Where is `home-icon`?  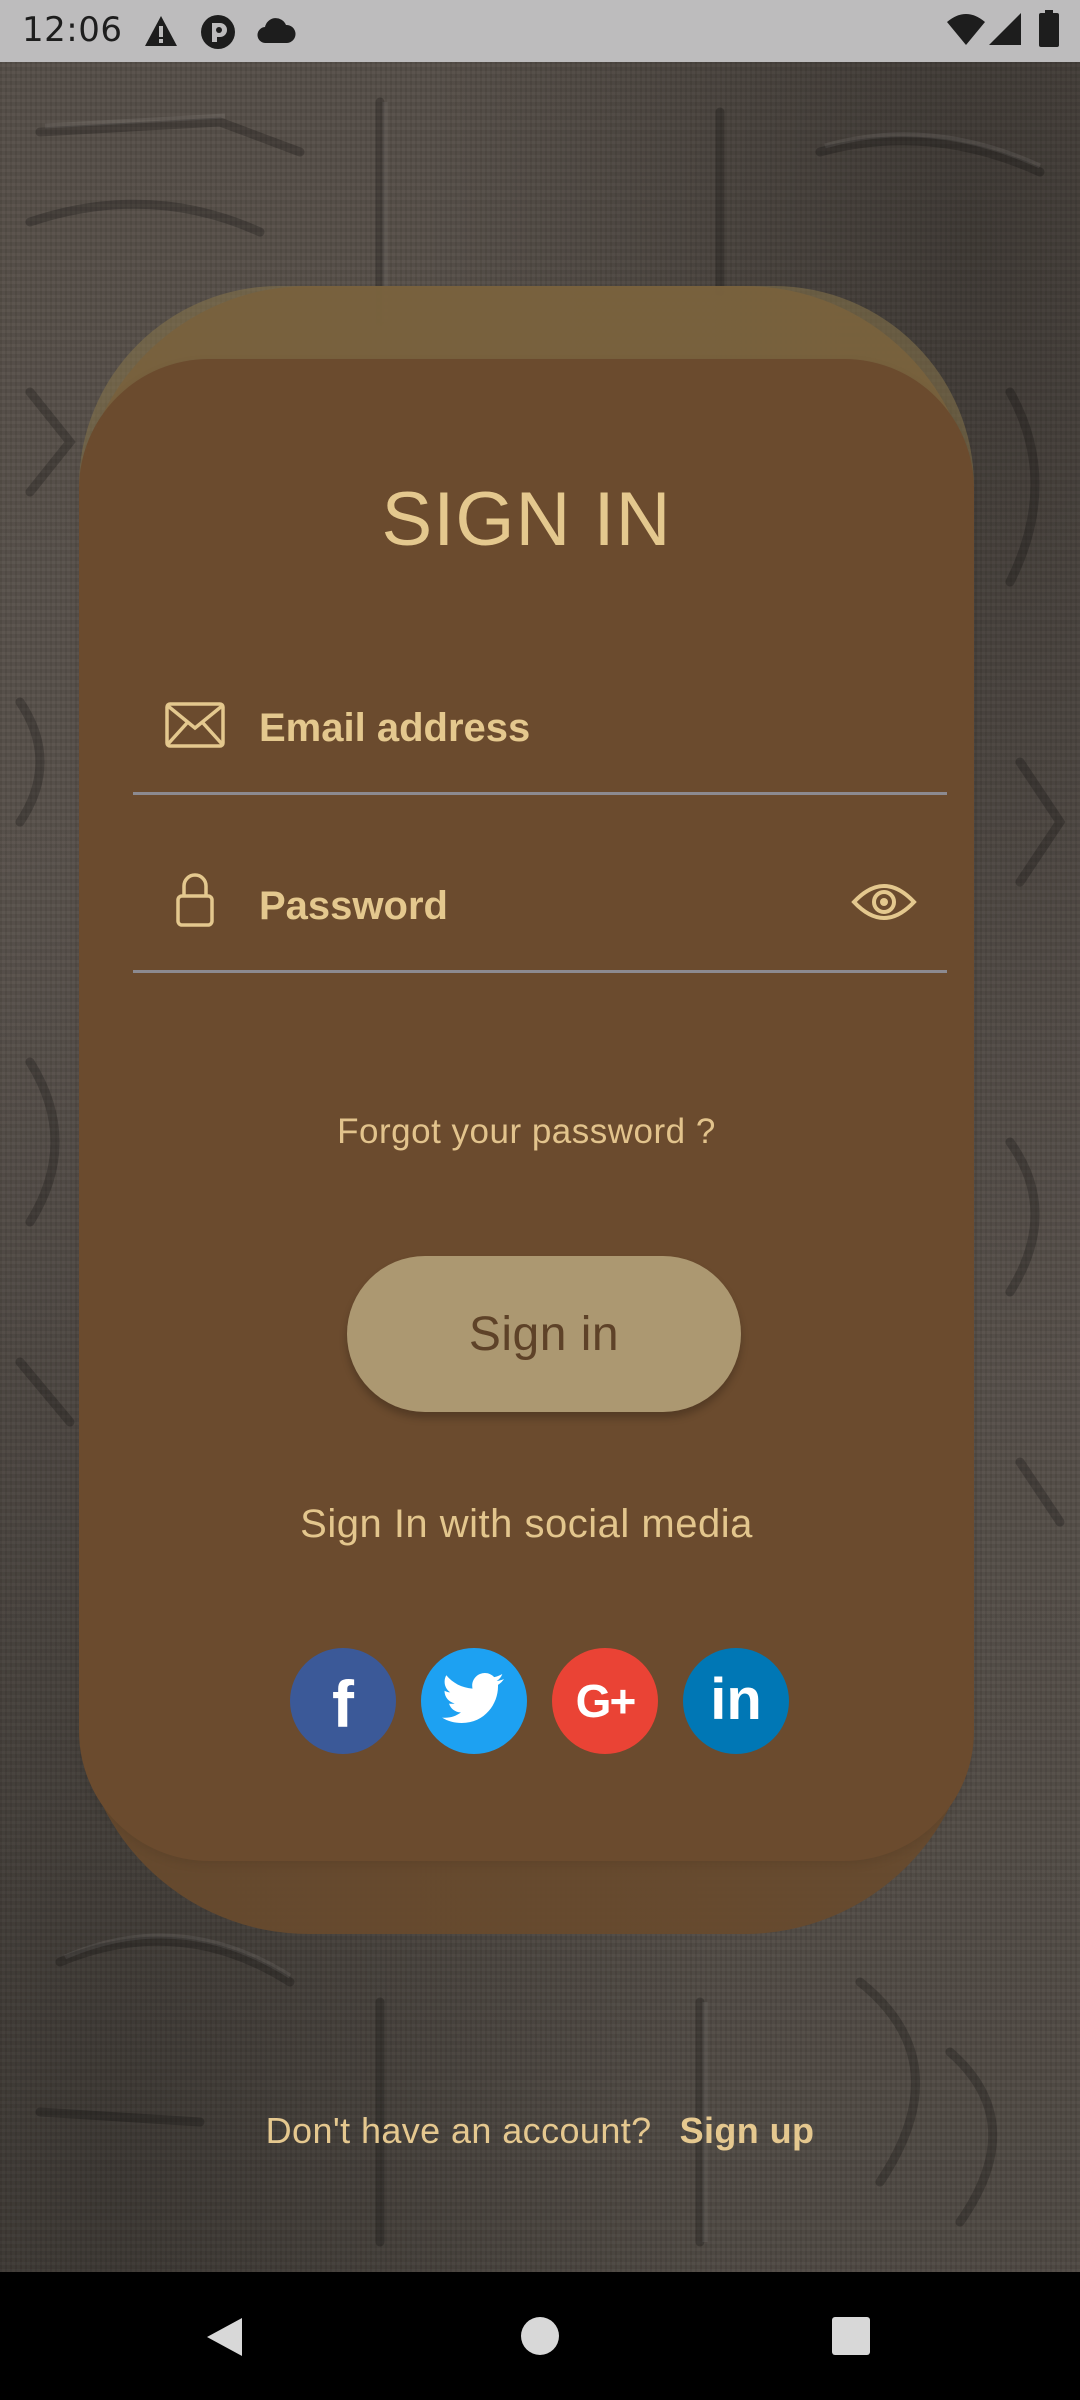
home-icon is located at coordinates (540, 2338).